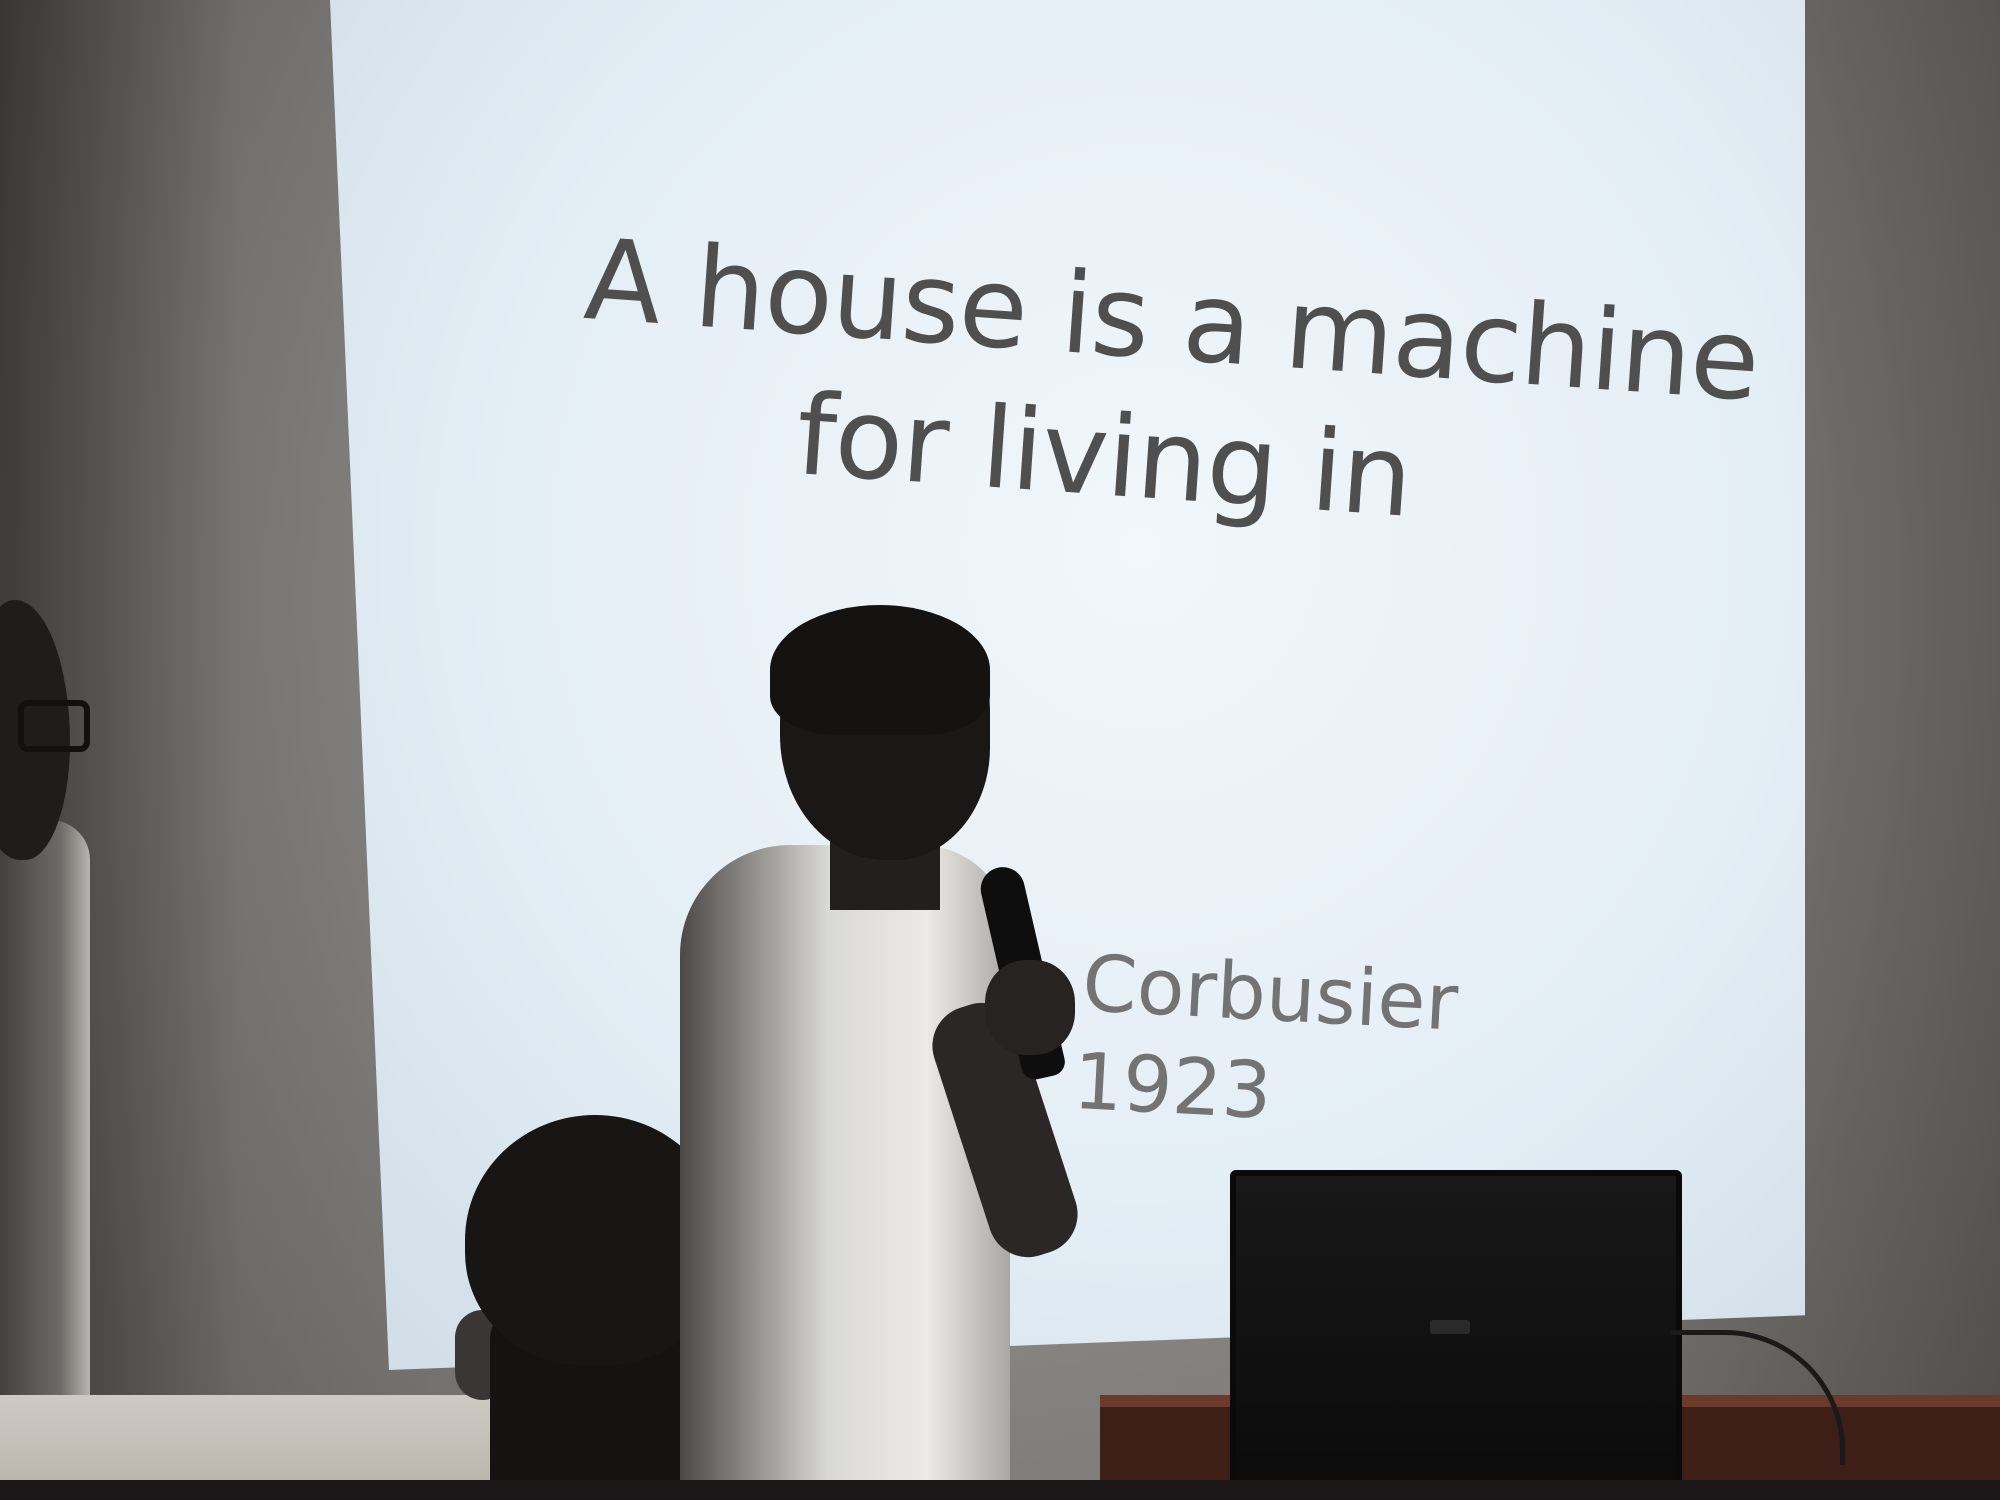 The image size is (2000, 1500). What do you see at coordinates (1030, 1007) in the screenshot?
I see `presenter-hand` at bounding box center [1030, 1007].